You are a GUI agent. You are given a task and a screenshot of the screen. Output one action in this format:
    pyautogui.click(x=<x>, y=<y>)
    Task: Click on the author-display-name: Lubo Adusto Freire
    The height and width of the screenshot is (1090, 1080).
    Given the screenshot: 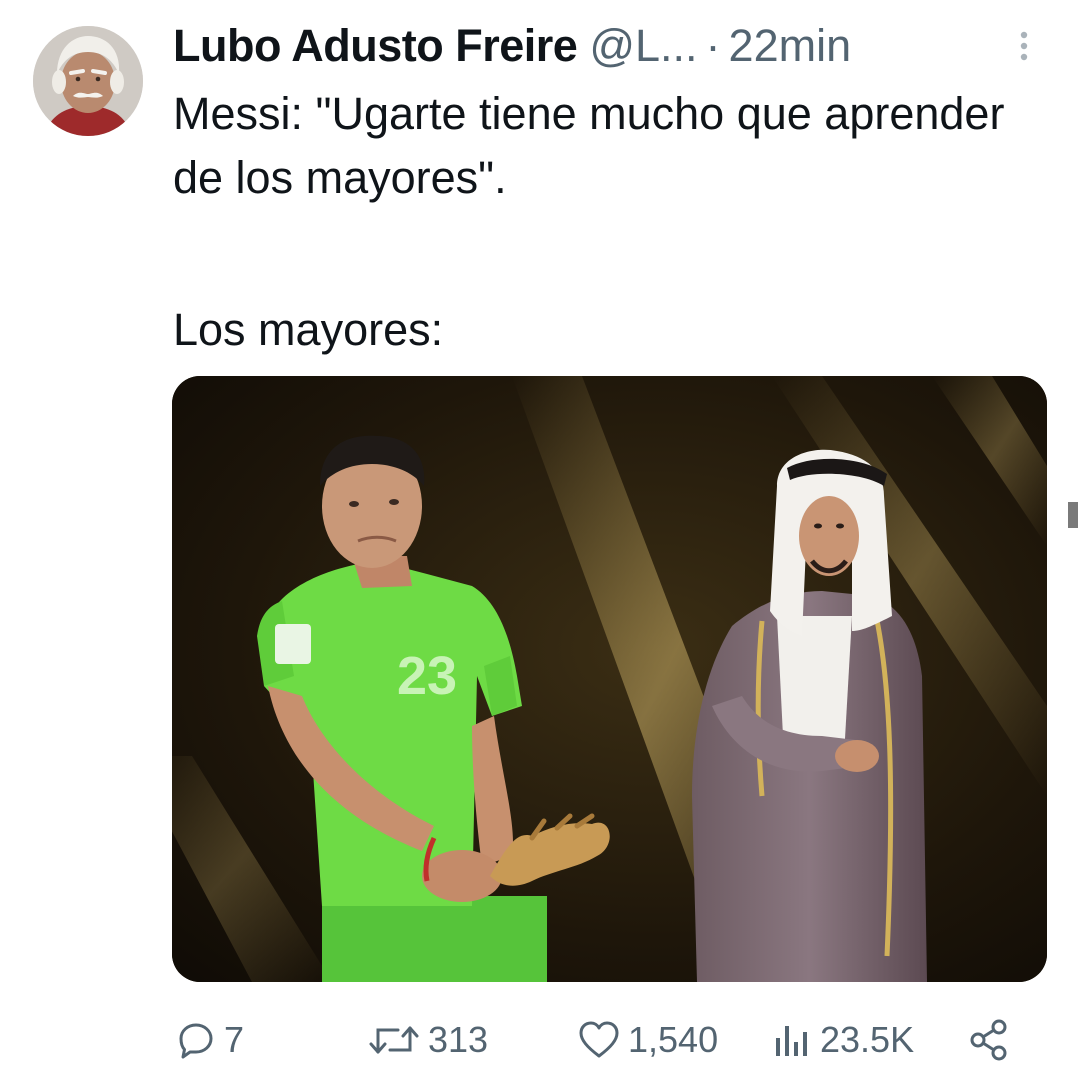 What is the action you would take?
    pyautogui.click(x=375, y=46)
    